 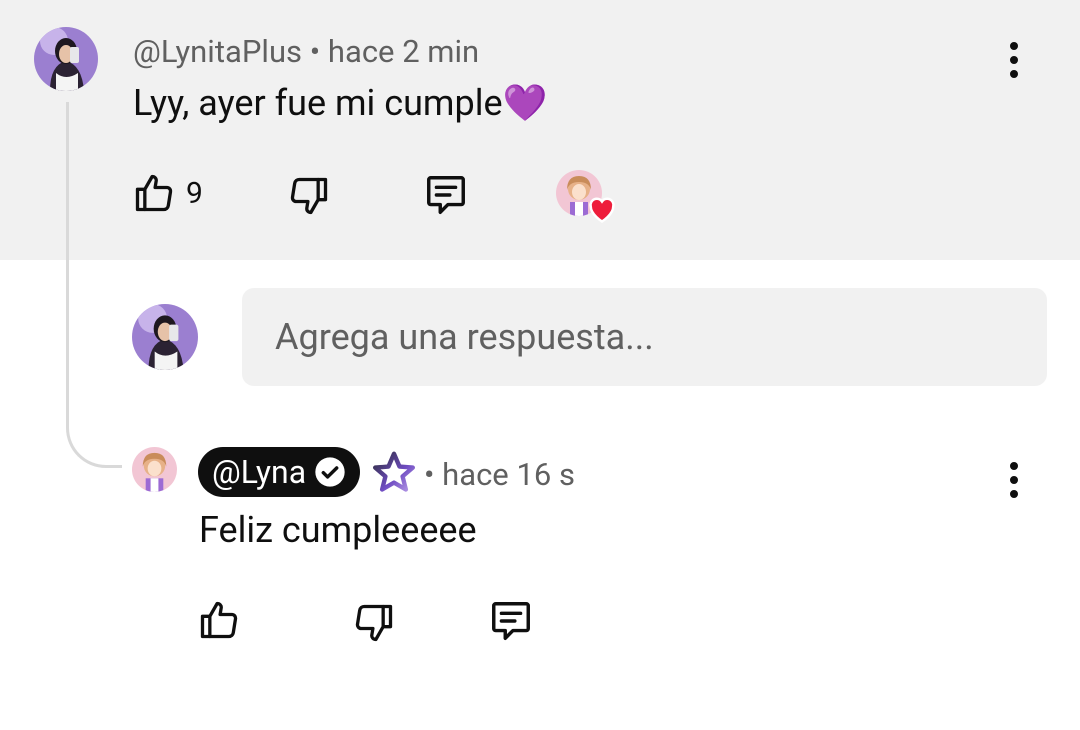 What do you see at coordinates (499, 474) in the screenshot?
I see `reply-time: • hace 16 s` at bounding box center [499, 474].